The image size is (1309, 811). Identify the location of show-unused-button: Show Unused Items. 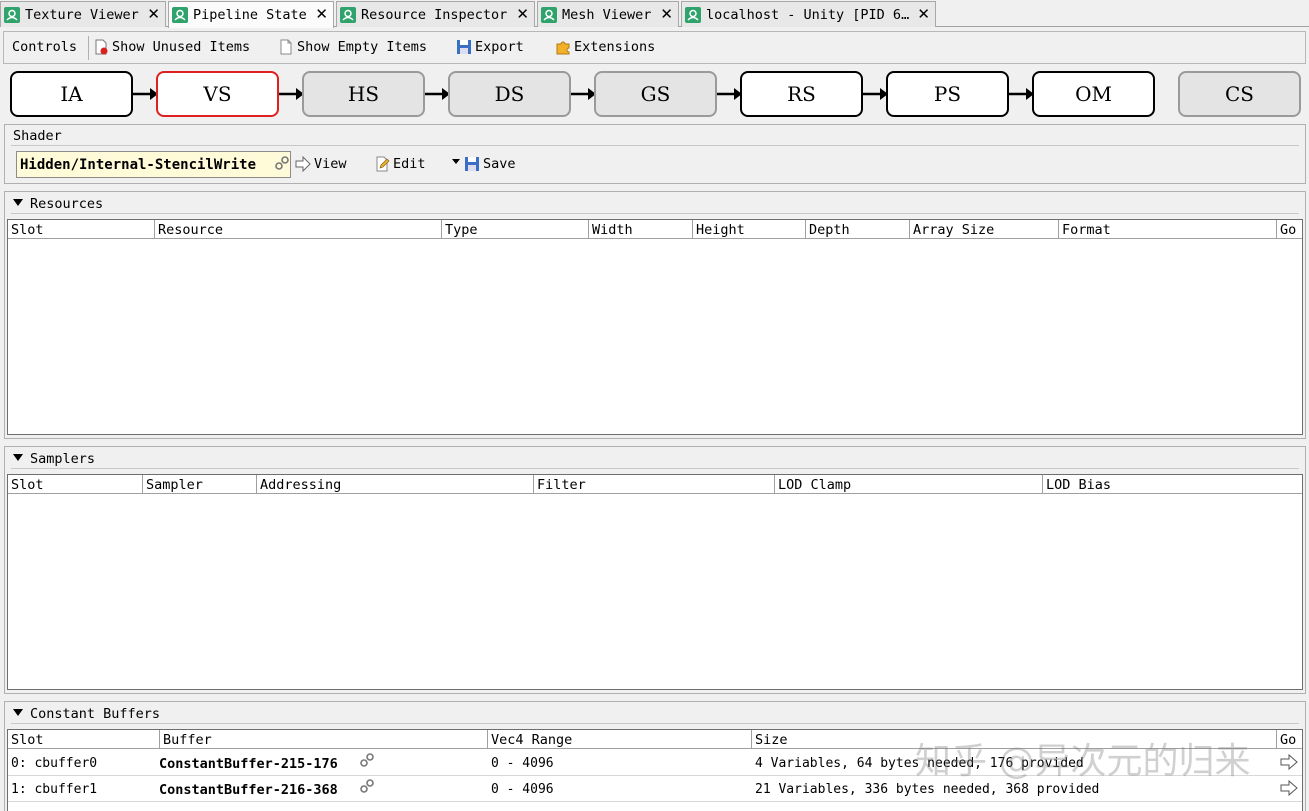
(171, 47).